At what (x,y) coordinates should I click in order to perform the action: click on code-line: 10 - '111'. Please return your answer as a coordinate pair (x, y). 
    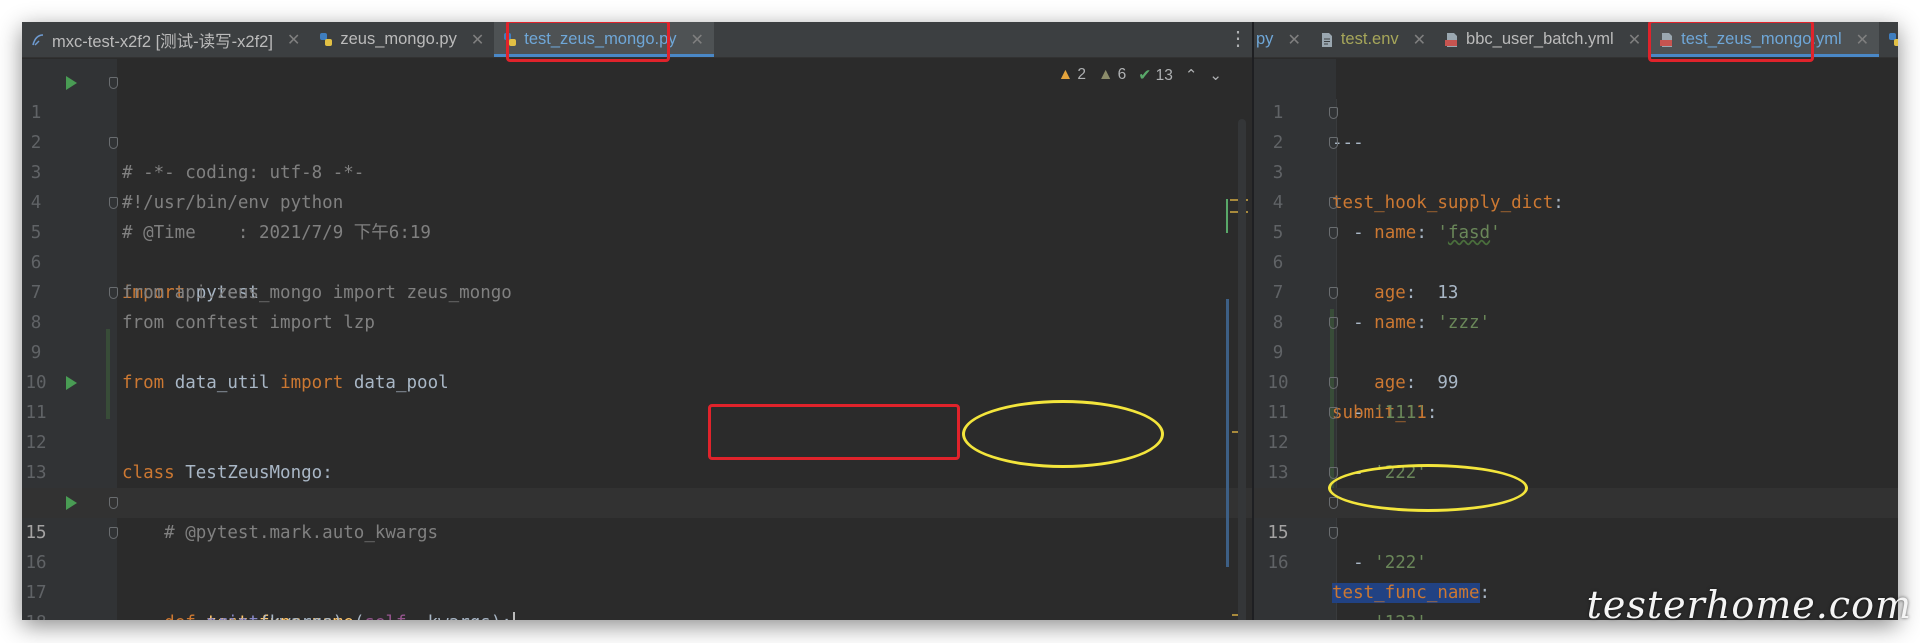
    Looking at the image, I should click on (1576, 380).